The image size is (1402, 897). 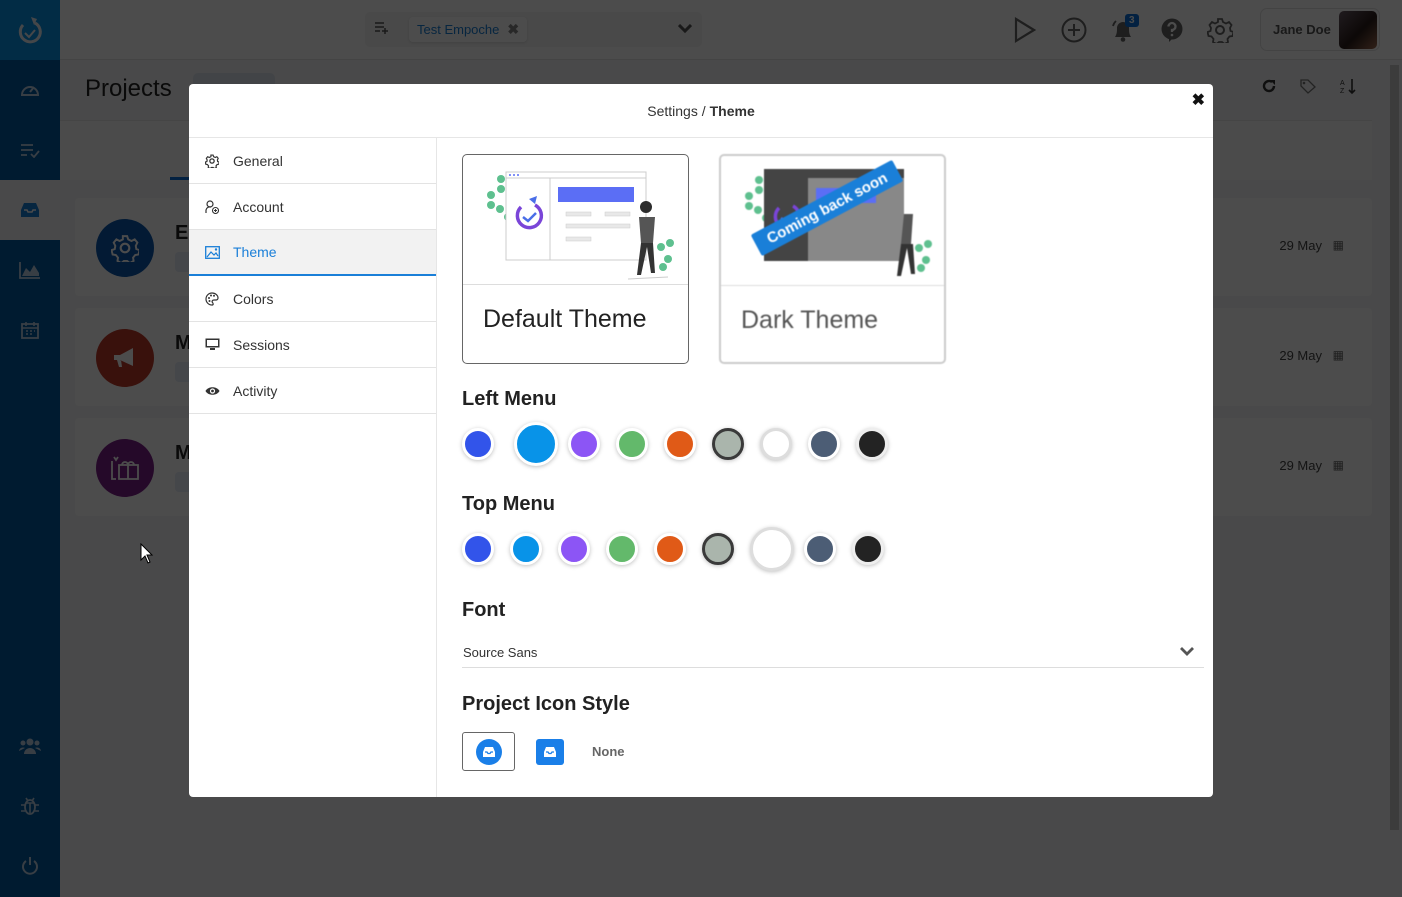 I want to click on left-menu-swatch-selected, so click(x=536, y=444).